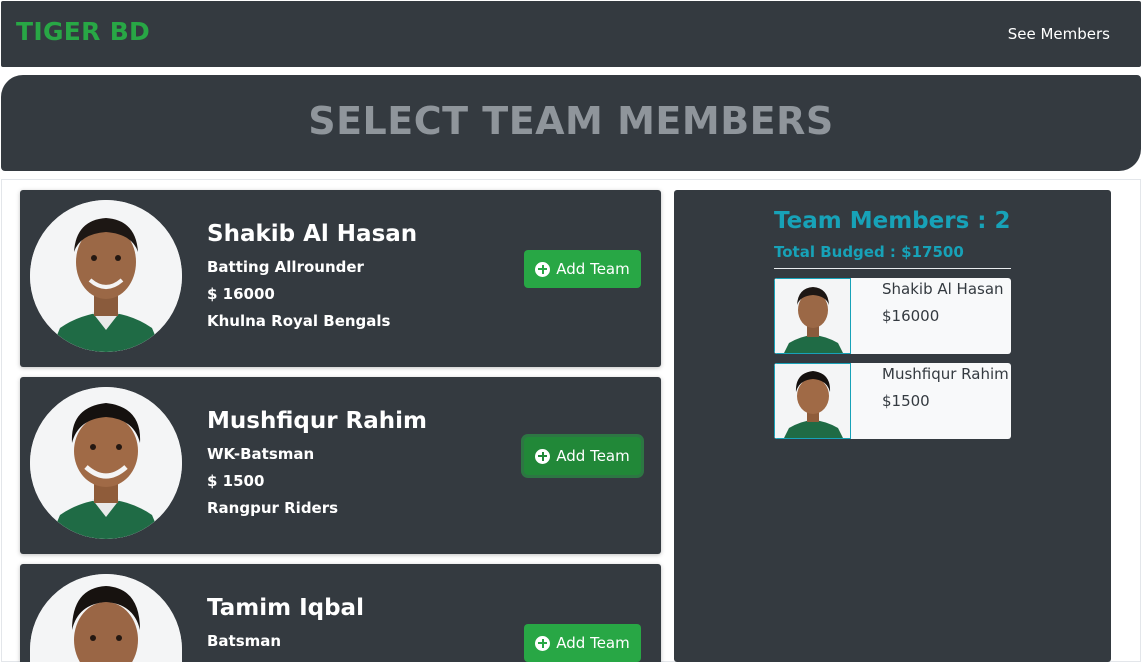 The height and width of the screenshot is (662, 1142). Describe the element at coordinates (571, 34) in the screenshot. I see `top-navbar: TIGER BD See Members` at that location.